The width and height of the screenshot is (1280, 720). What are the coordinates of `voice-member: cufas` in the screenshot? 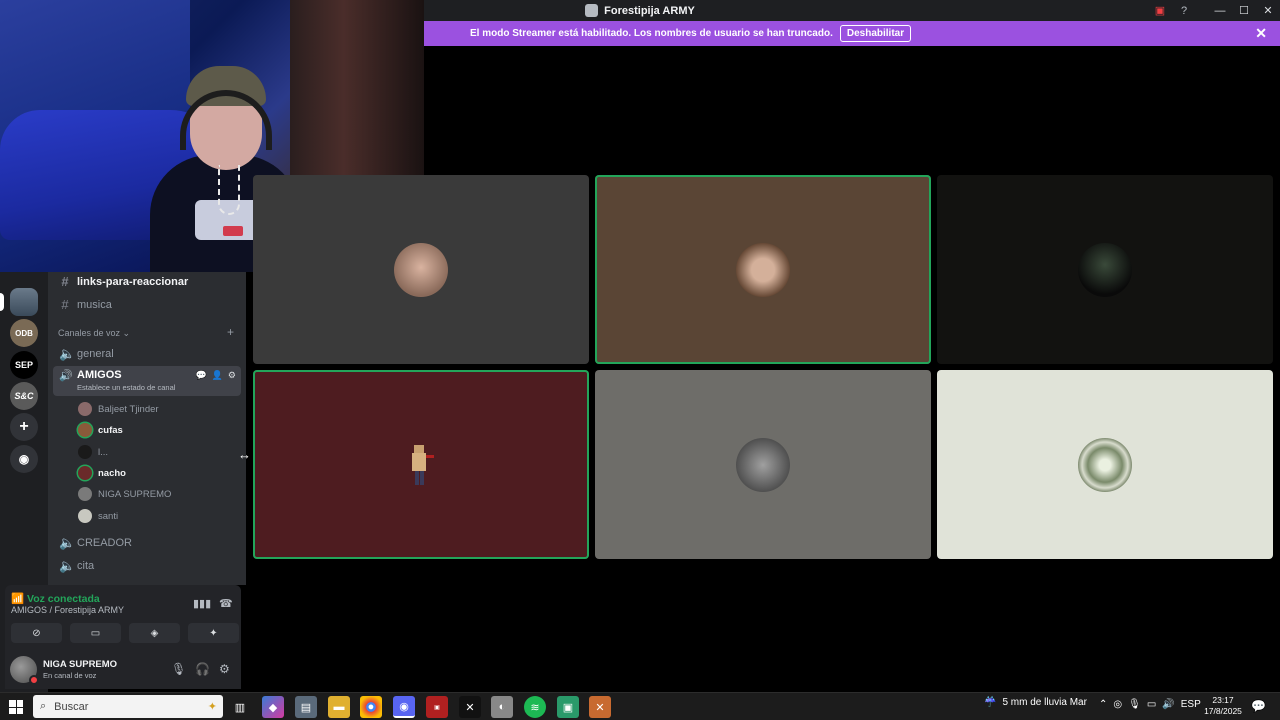 It's located at (100, 430).